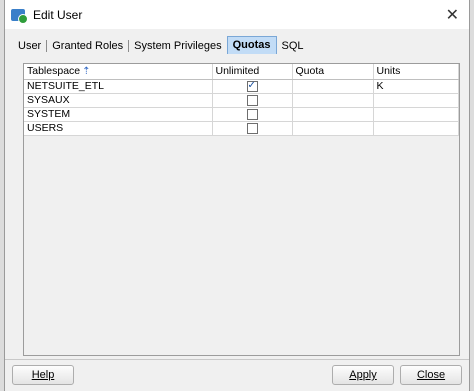  What do you see at coordinates (118, 86) in the screenshot?
I see `tablespace-cell: NETSUITE_ETL` at bounding box center [118, 86].